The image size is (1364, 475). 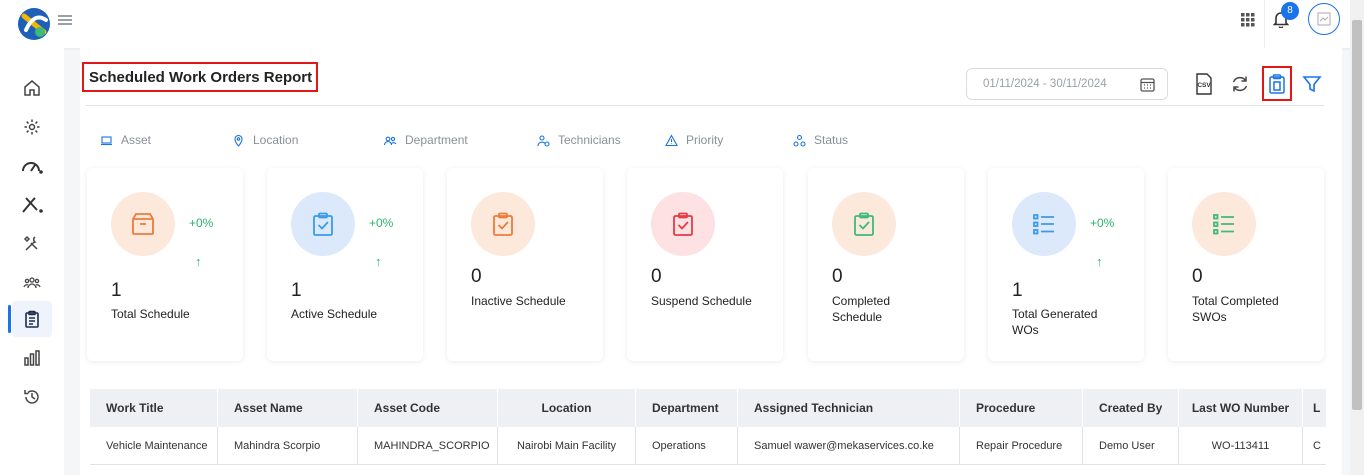 What do you see at coordinates (525, 264) in the screenshot?
I see `card-inactive-schedule: 0 Inactive Schedule` at bounding box center [525, 264].